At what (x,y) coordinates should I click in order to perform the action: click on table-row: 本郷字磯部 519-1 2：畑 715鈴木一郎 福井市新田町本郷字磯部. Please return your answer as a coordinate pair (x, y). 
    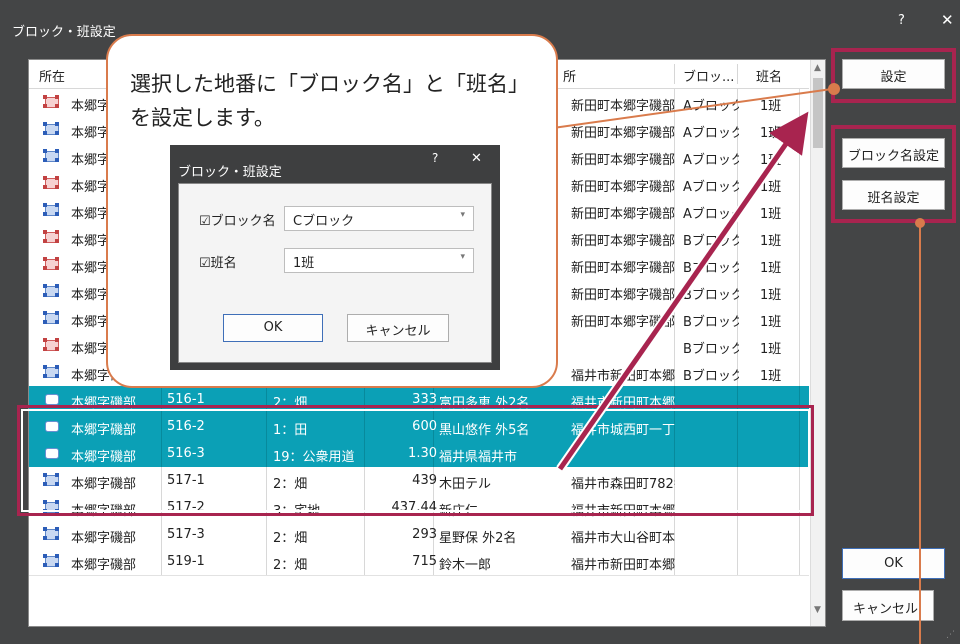
    Looking at the image, I should click on (419, 562).